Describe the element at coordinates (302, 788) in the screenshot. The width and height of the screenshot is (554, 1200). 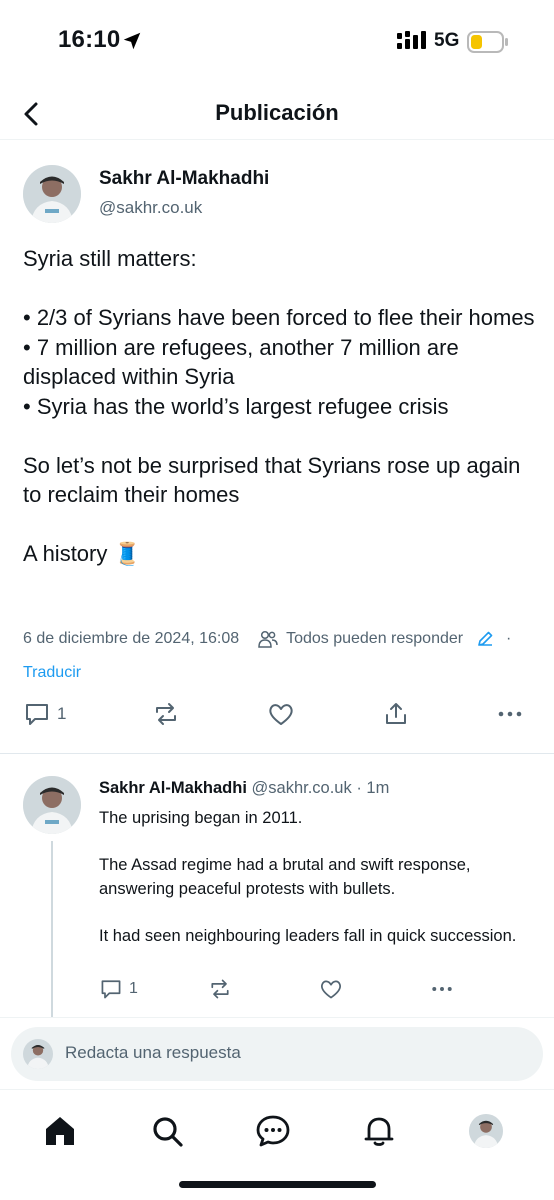
I see `reply-author-handle: @sakhr.co.uk` at that location.